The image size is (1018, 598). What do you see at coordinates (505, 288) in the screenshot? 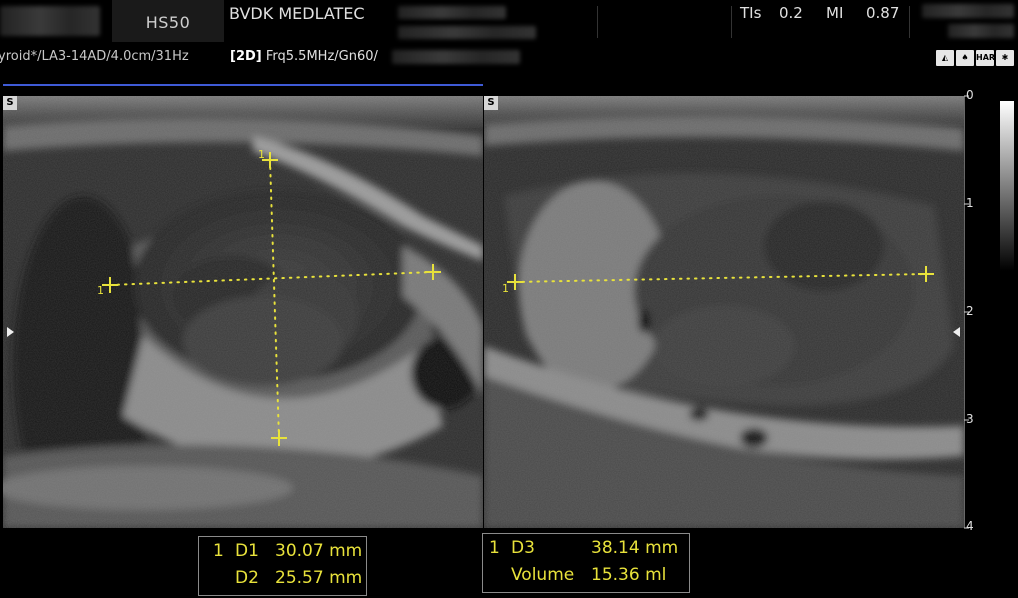
I see `caliper-index-right: 1` at bounding box center [505, 288].